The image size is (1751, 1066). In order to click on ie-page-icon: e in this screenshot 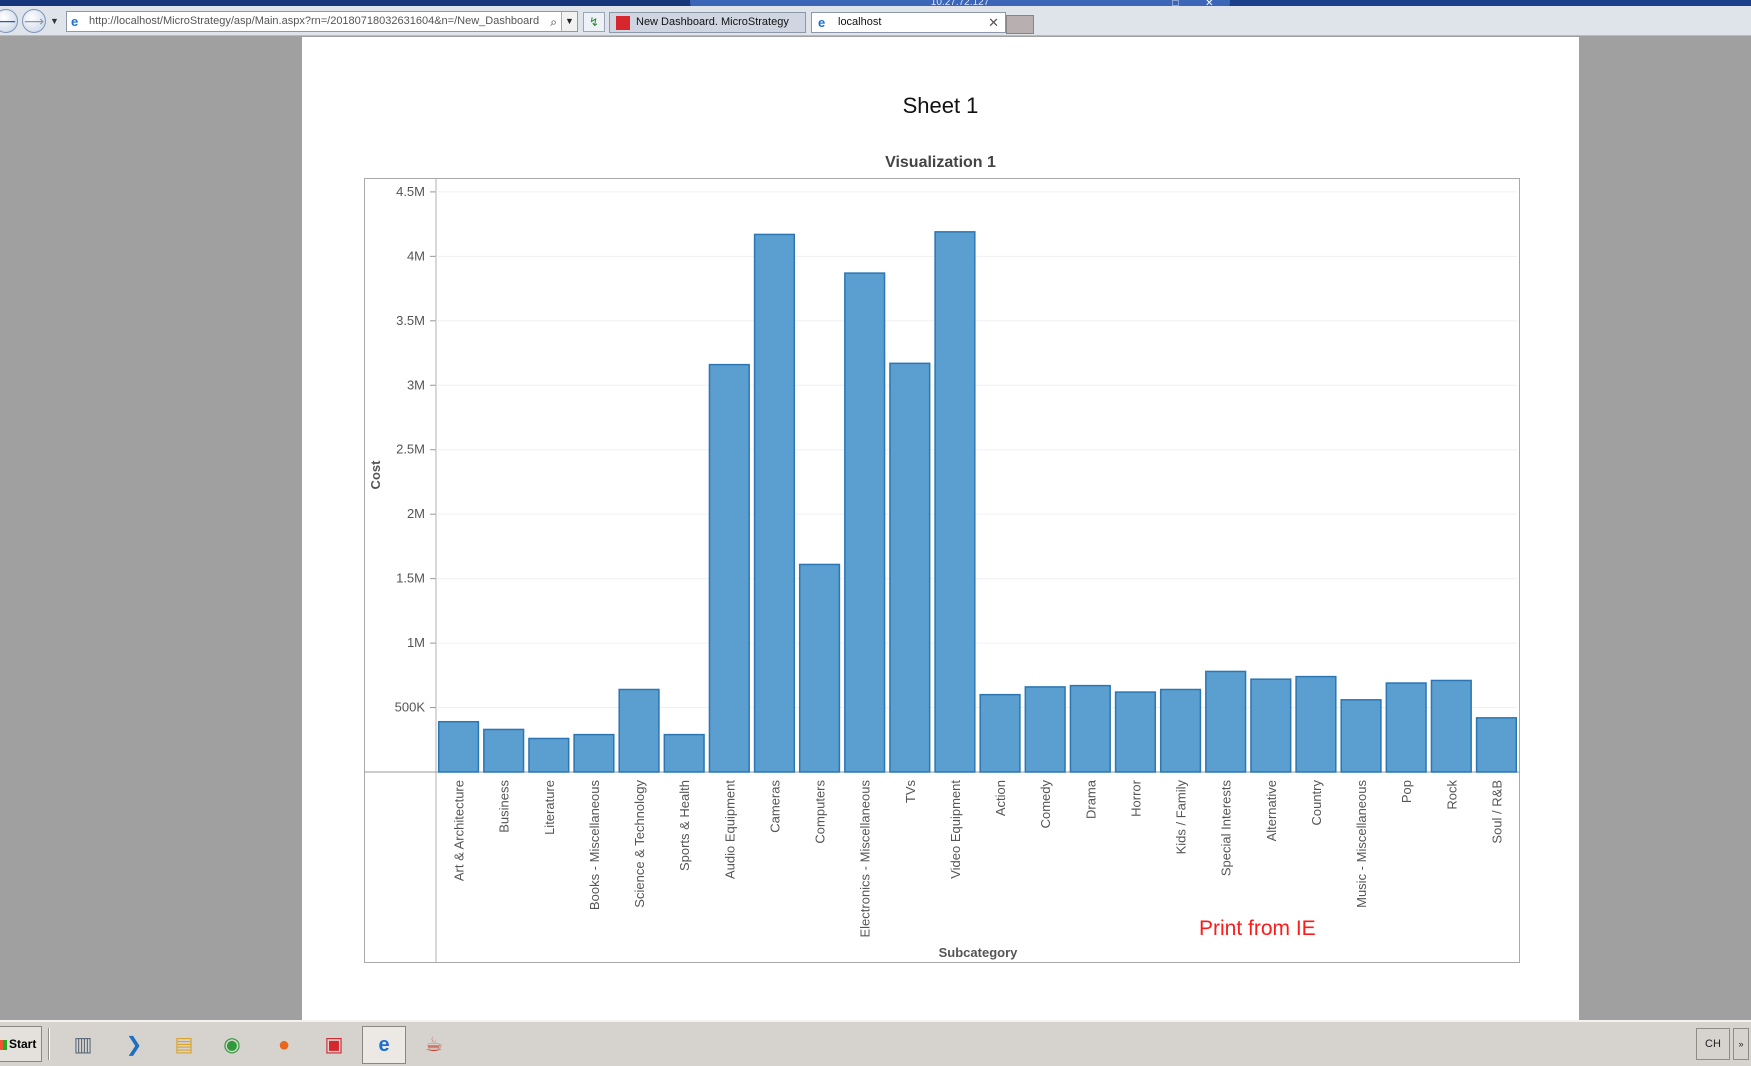, I will do `click(75, 21)`.